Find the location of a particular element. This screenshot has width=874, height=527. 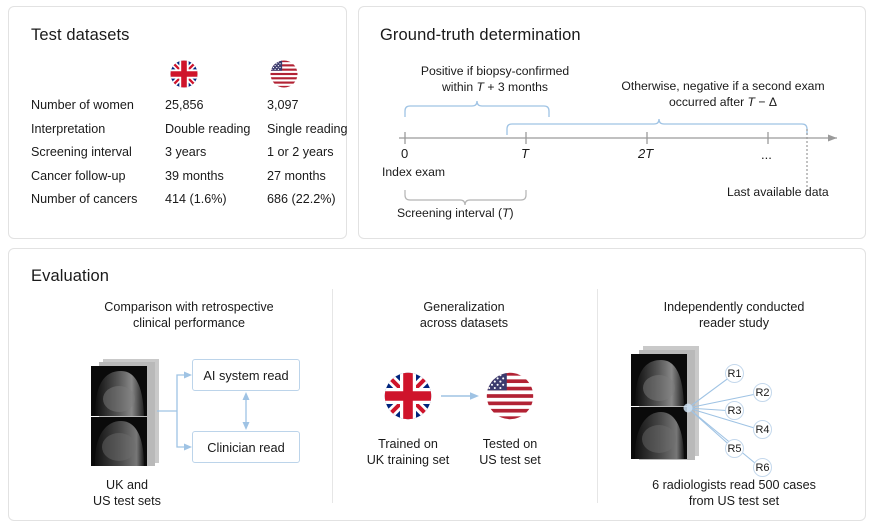

row-uk-value: 414 (1.6%) is located at coordinates (196, 199).